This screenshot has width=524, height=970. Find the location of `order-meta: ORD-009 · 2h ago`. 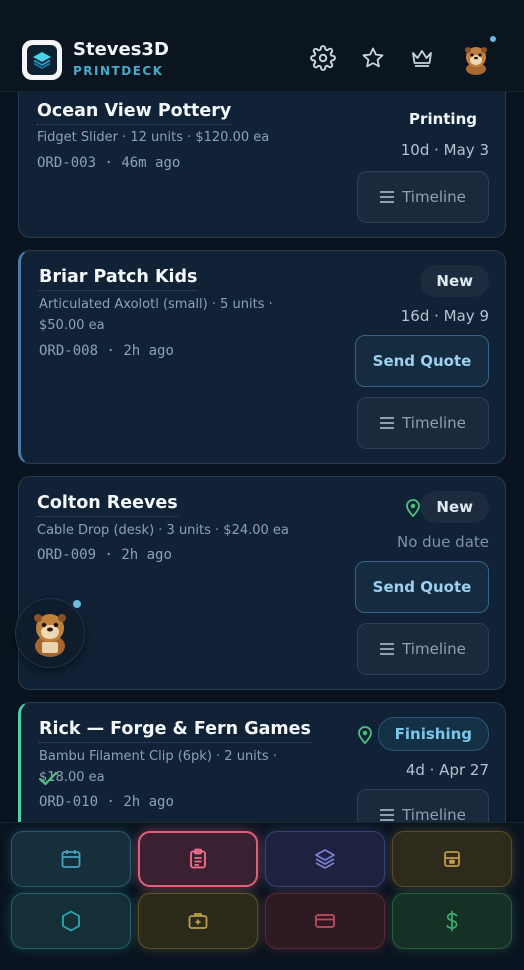

order-meta: ORD-009 · 2h ago is located at coordinates (104, 555).